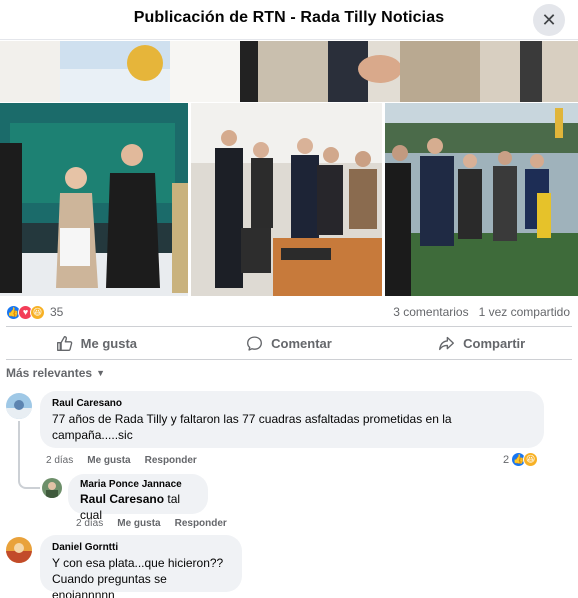  What do you see at coordinates (59, 460) in the screenshot?
I see `comment-time: 2 días` at bounding box center [59, 460].